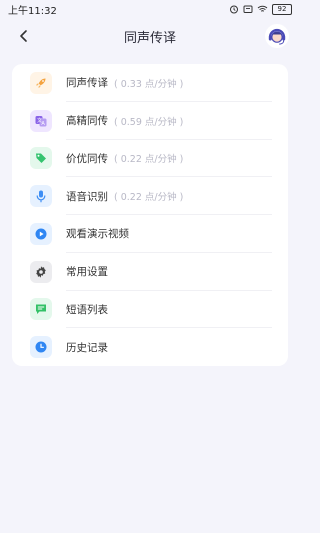 This screenshot has height=533, width=320. What do you see at coordinates (150, 234) in the screenshot?
I see `menu-item-demo-video: 观看演示视频` at bounding box center [150, 234].